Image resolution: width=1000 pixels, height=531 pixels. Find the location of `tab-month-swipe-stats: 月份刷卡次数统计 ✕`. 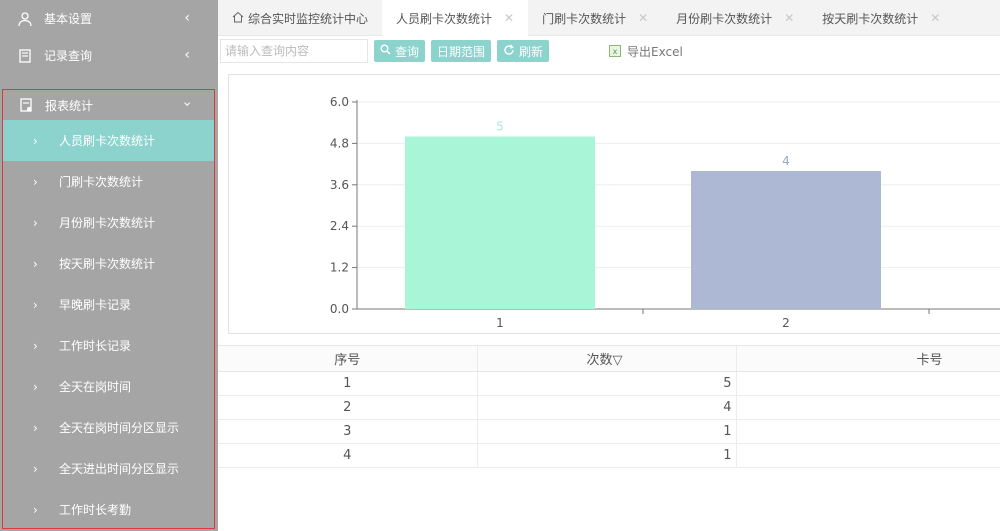

tab-month-swipe-stats: 月份刷卡次数统计 ✕ is located at coordinates (735, 18).